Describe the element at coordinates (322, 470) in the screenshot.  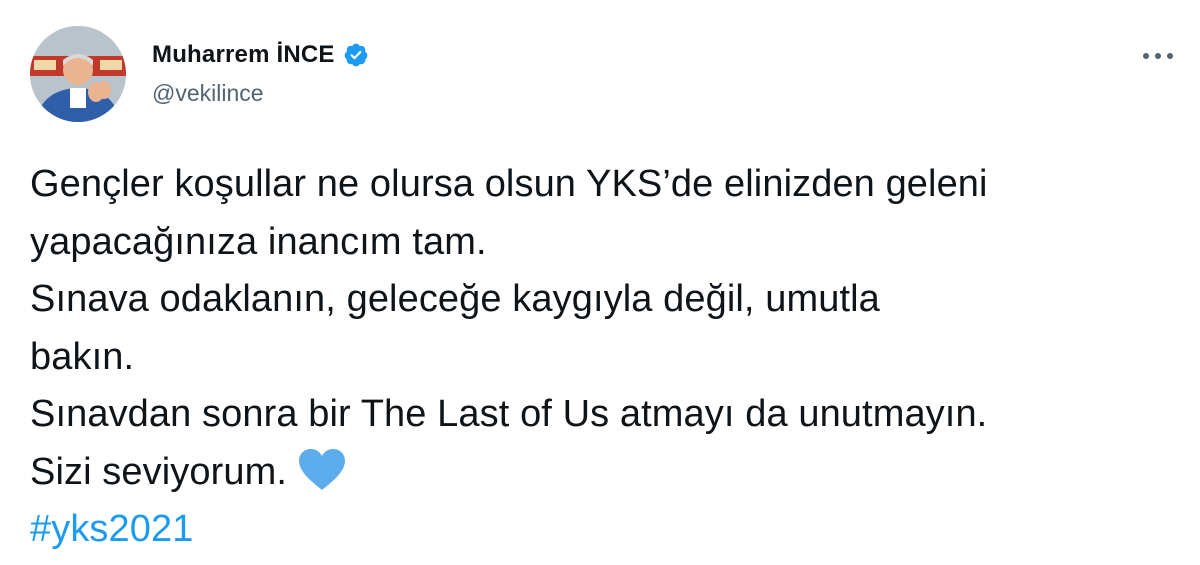
I see `blue-heart-icon` at that location.